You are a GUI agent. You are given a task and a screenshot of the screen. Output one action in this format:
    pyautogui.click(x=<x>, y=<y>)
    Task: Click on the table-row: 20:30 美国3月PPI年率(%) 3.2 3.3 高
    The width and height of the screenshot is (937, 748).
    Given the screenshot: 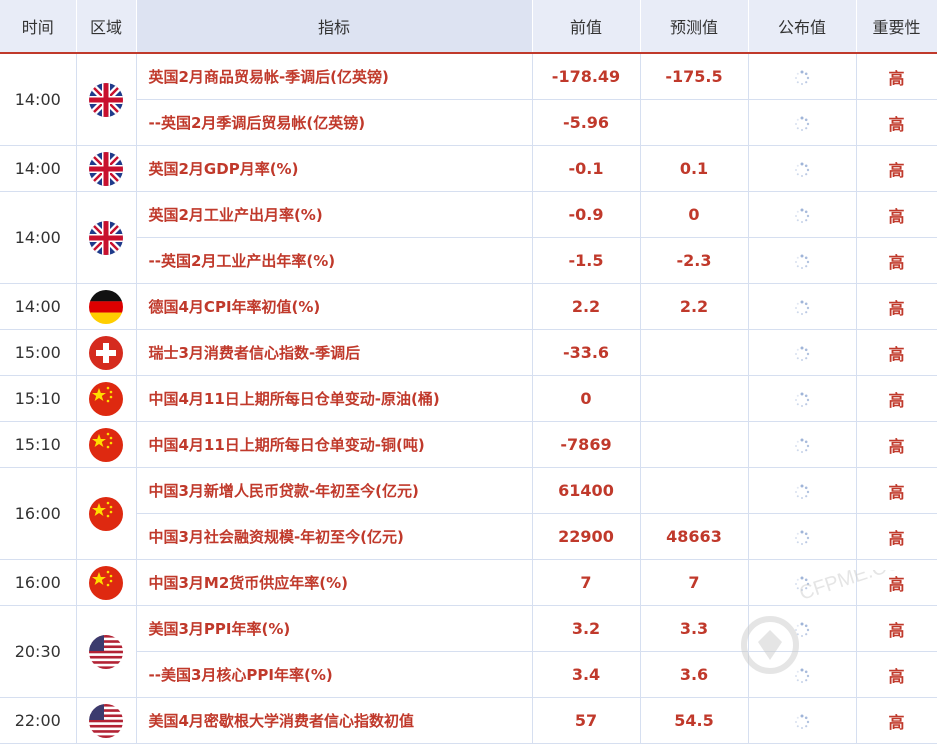 What is the action you would take?
    pyautogui.click(x=468, y=651)
    